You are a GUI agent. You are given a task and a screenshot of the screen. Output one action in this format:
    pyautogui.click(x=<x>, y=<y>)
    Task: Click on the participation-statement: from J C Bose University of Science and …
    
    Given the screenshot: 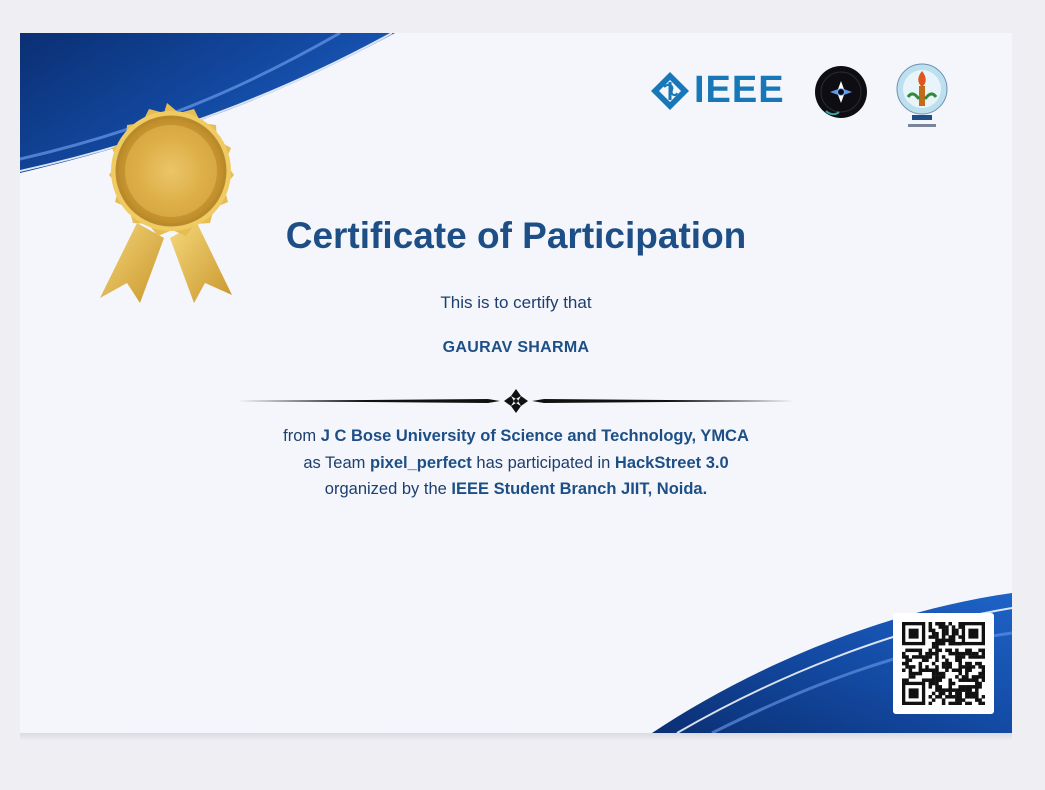 What is the action you would take?
    pyautogui.click(x=516, y=463)
    